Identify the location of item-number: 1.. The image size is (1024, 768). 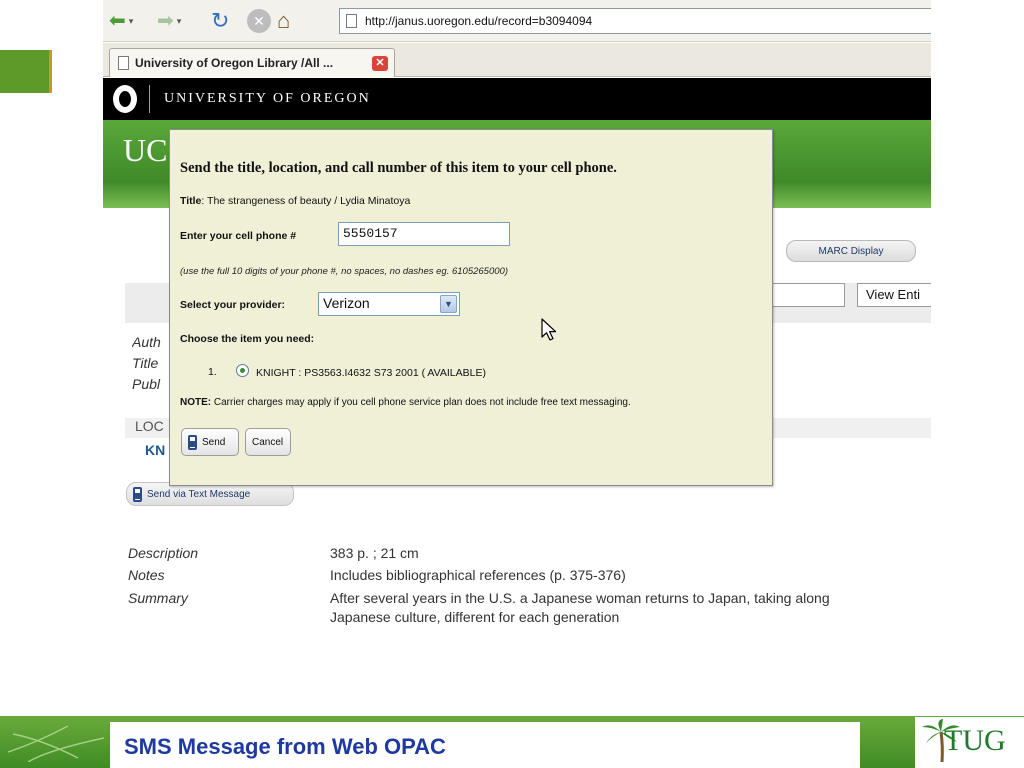
(212, 372).